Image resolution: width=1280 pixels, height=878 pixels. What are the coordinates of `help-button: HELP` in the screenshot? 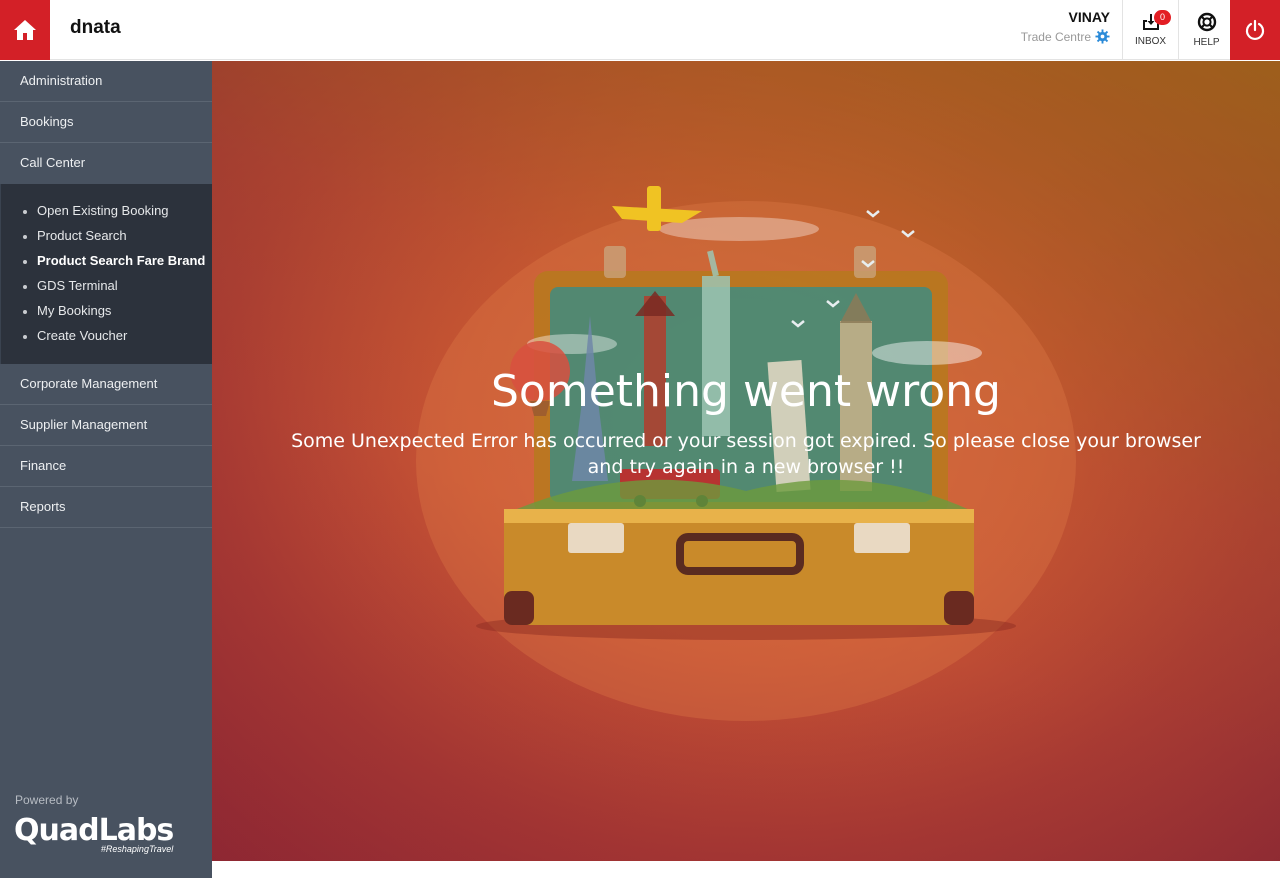 It's located at (1206, 30).